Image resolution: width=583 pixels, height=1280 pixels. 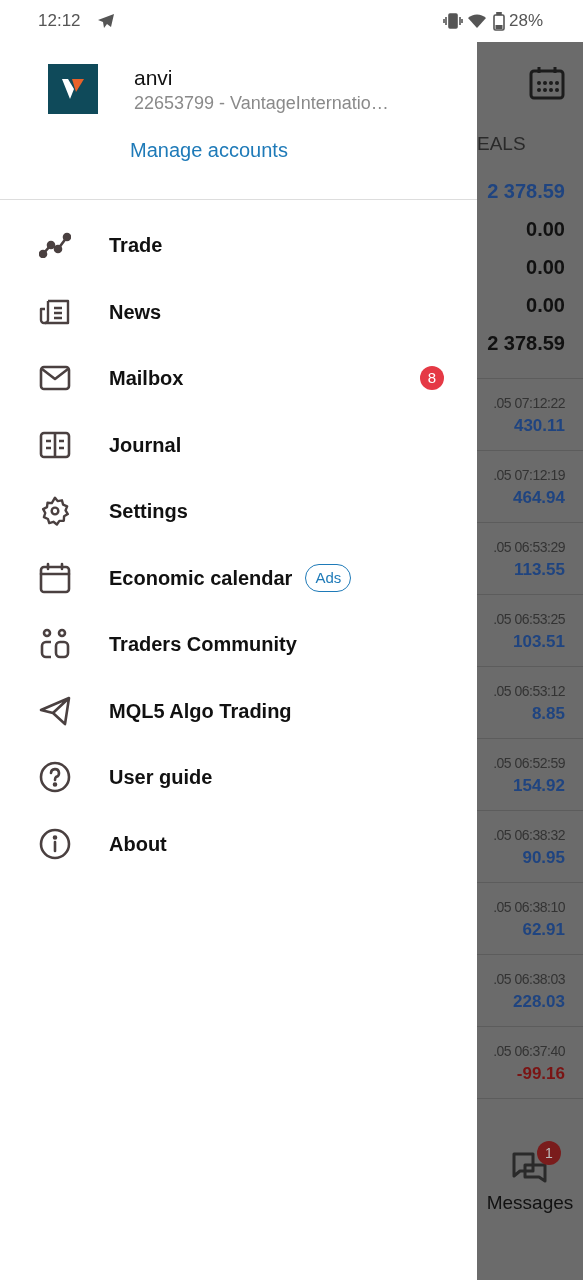 I want to click on clock: 12:12, so click(x=59, y=21).